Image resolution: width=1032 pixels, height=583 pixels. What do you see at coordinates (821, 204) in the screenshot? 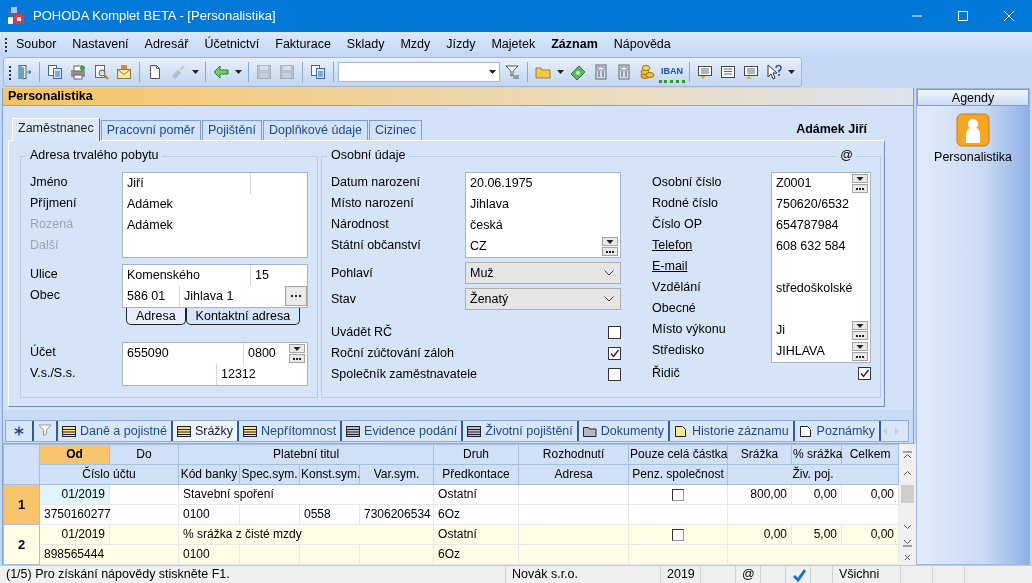
I see `input-field: 750620/6532` at bounding box center [821, 204].